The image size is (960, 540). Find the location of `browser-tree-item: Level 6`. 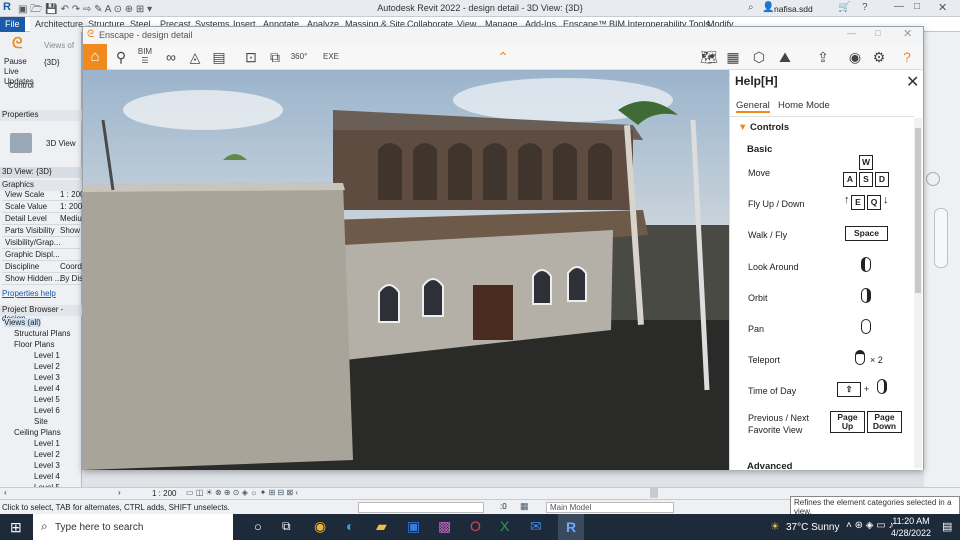

browser-tree-item: Level 6 is located at coordinates (47, 410).